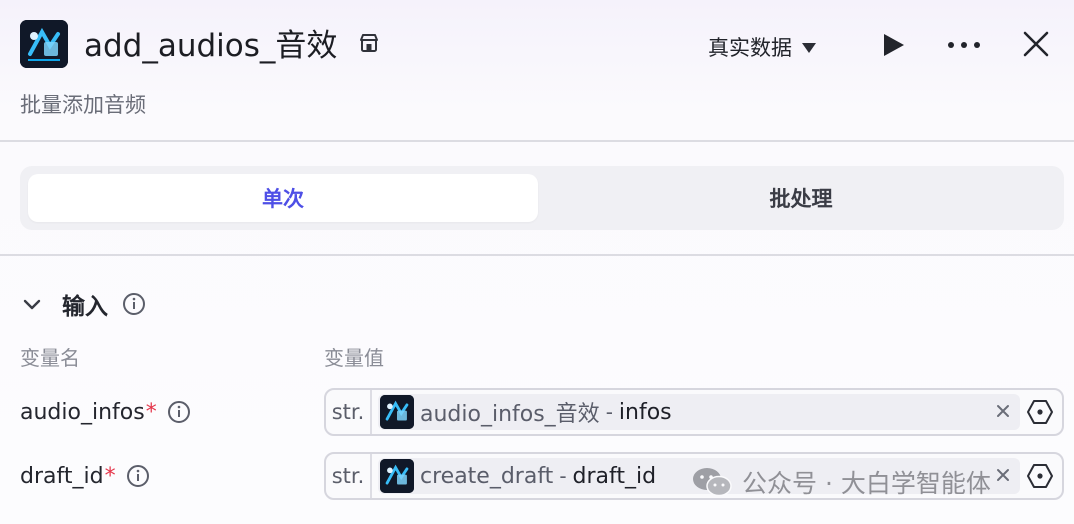 Image resolution: width=1074 pixels, height=524 pixels. I want to click on plugin-store-icon, so click(369, 43).